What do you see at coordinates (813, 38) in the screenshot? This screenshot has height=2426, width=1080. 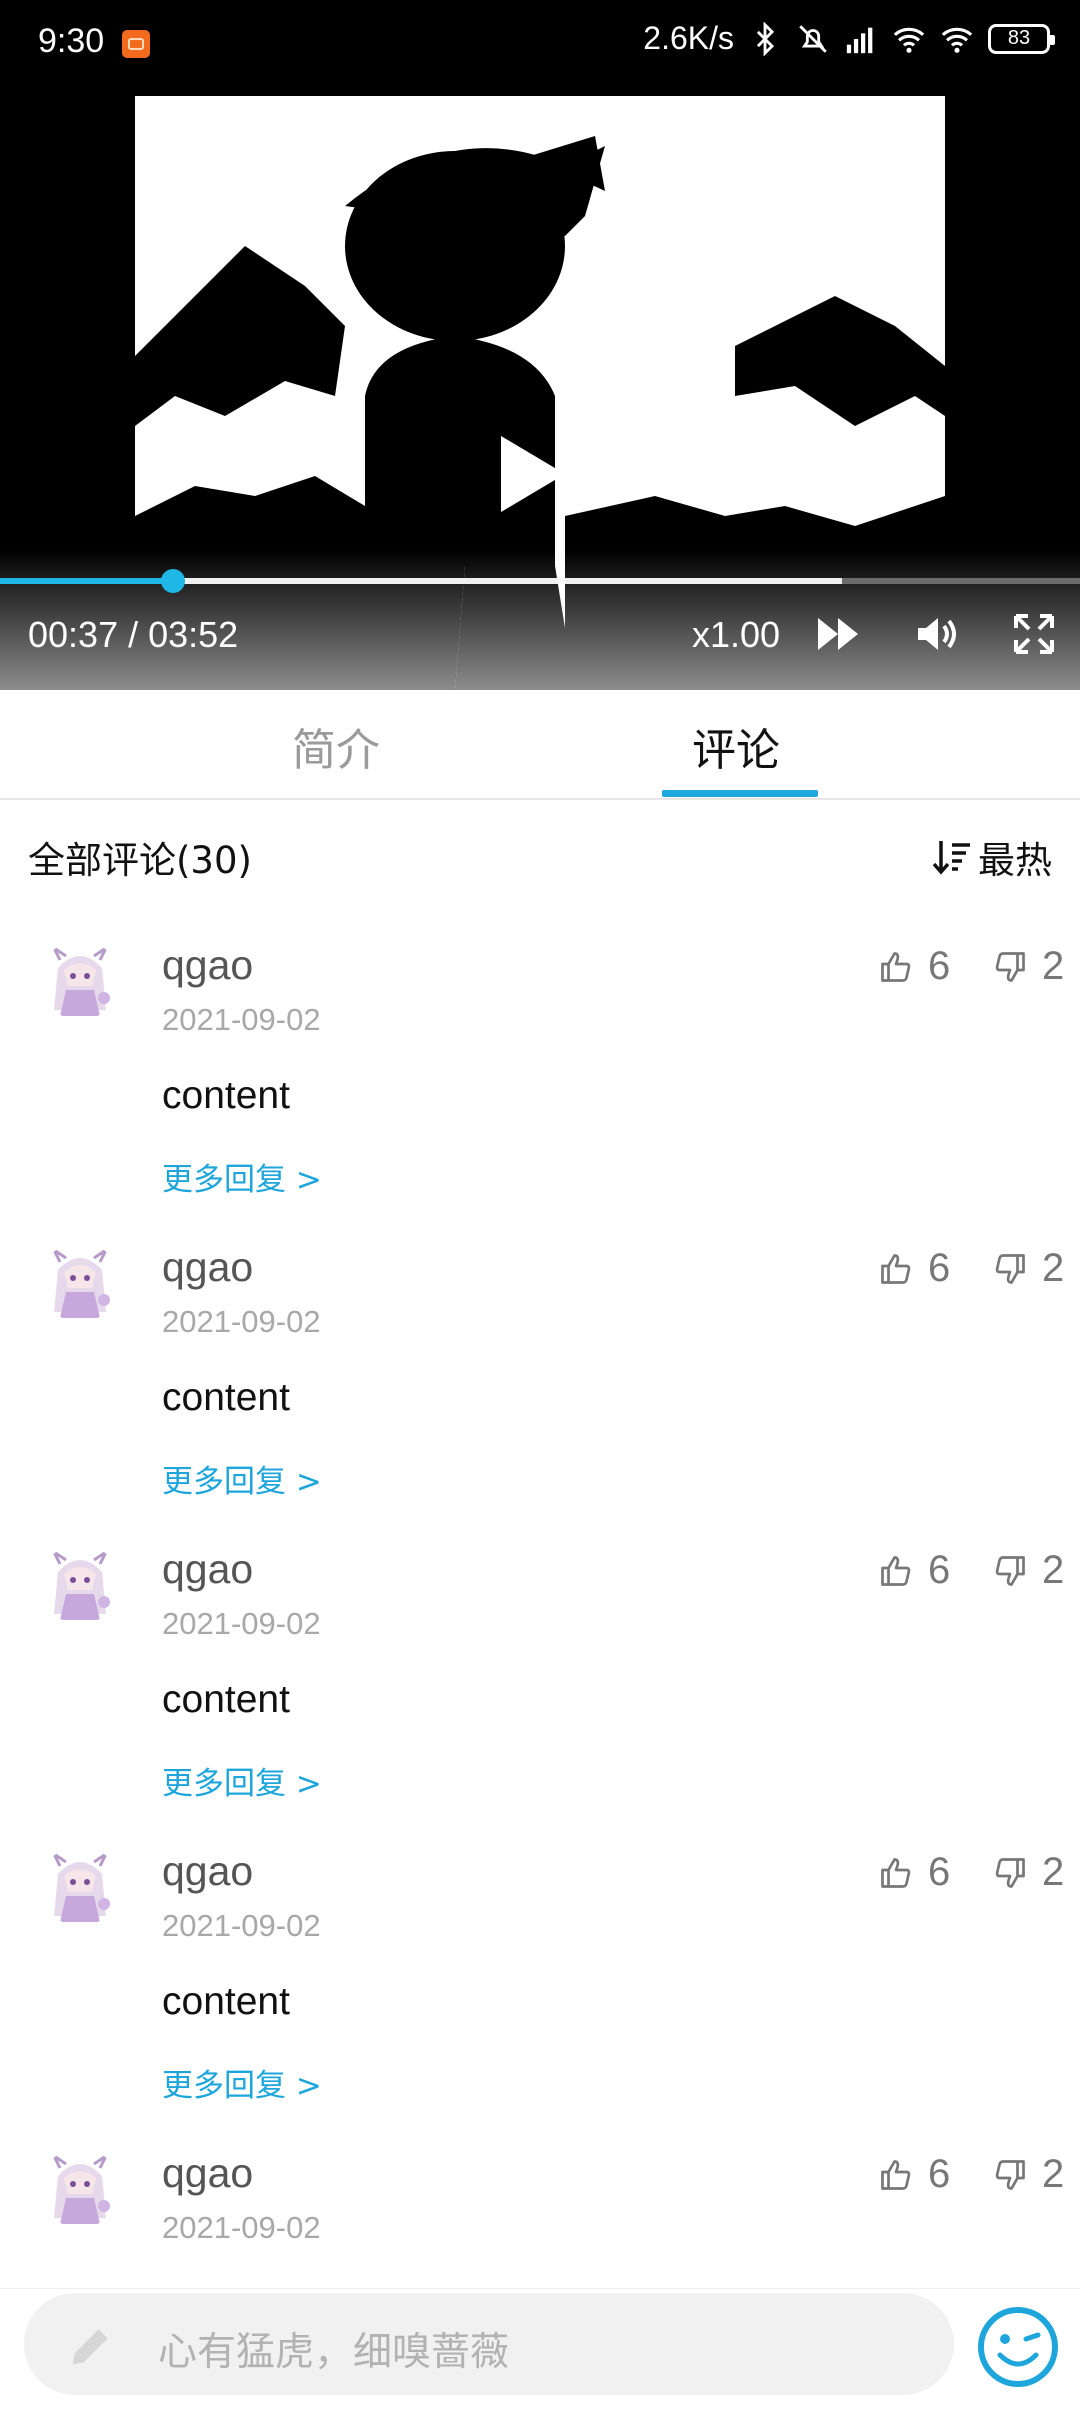 I see `mute-icon` at bounding box center [813, 38].